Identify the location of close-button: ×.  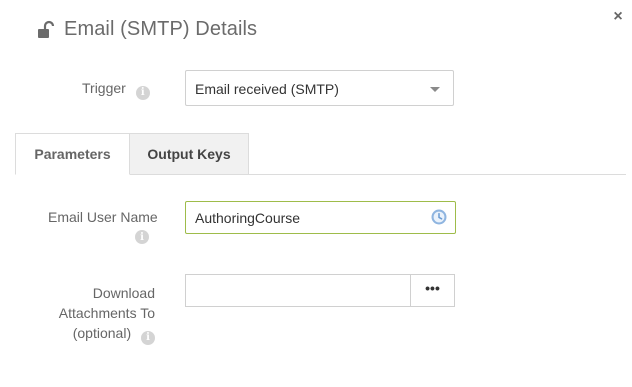
(618, 17).